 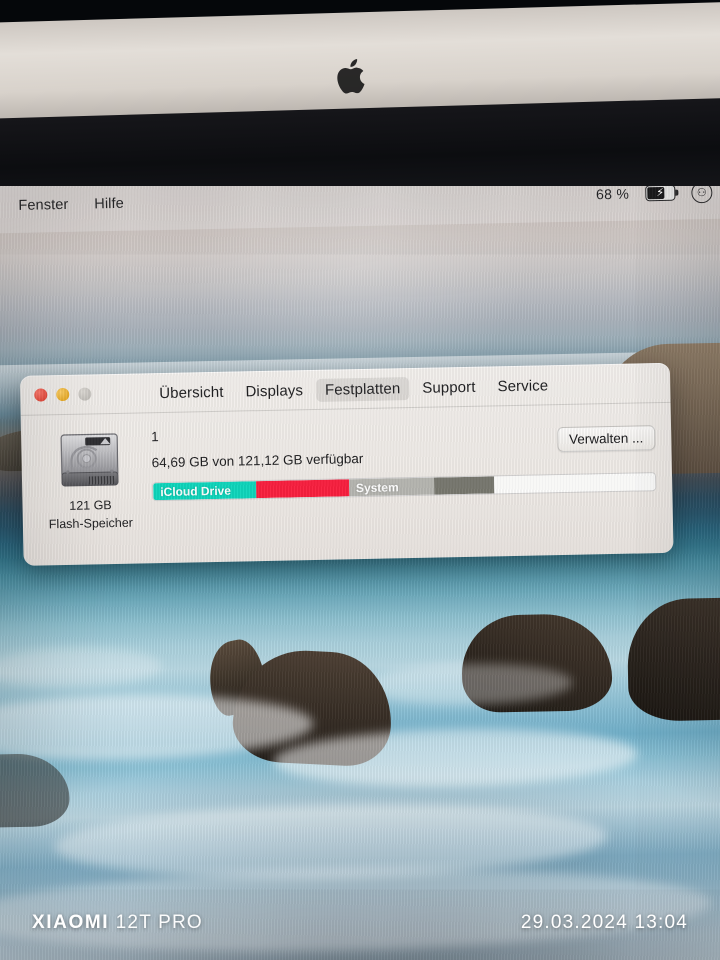 I want to click on watermark-datetime: 29.03.2024 13:04, so click(x=604, y=922).